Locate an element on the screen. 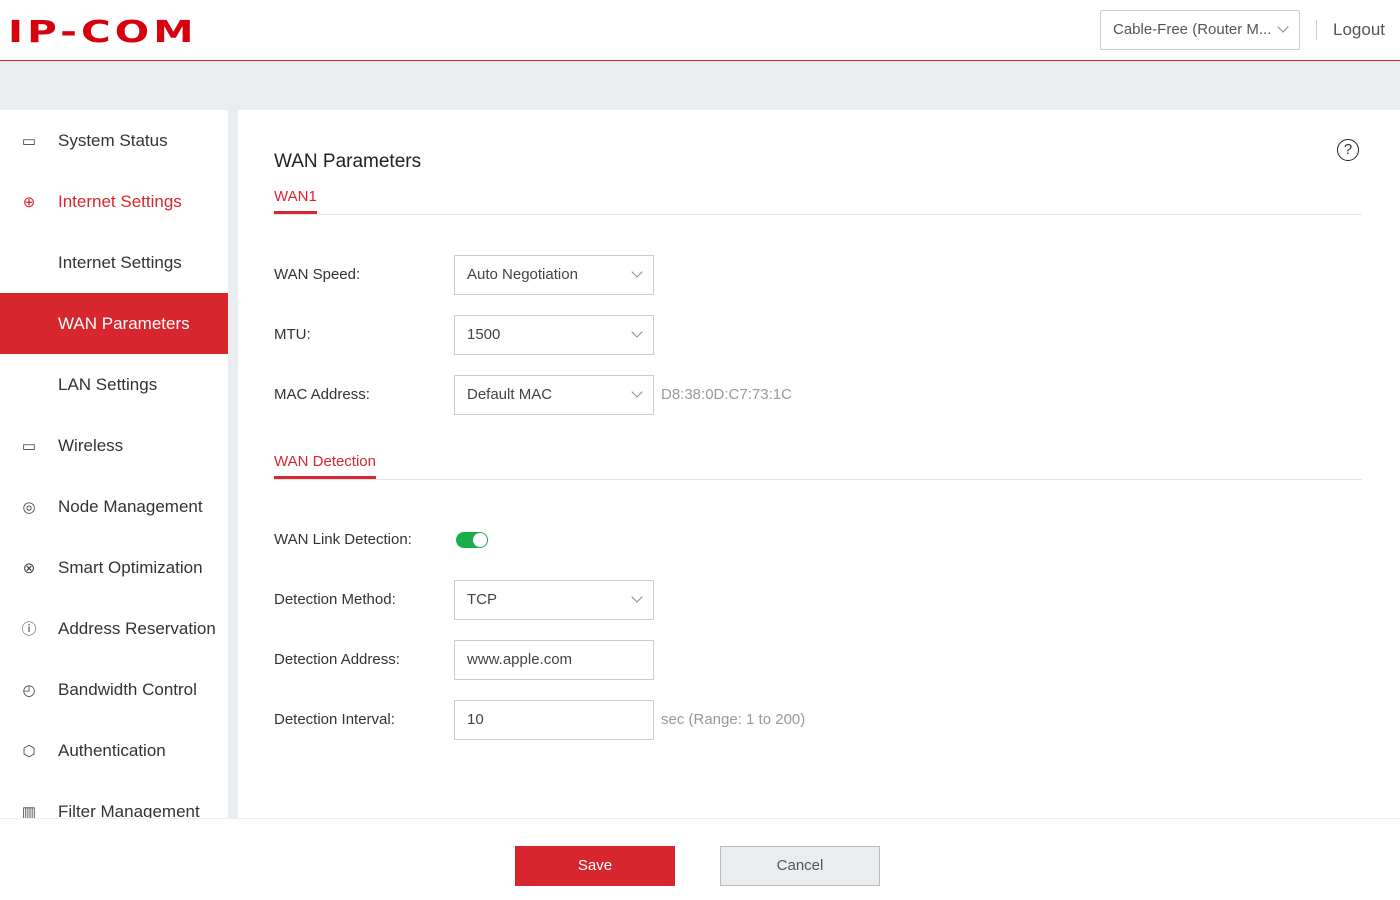  save-button: Save is located at coordinates (595, 866).